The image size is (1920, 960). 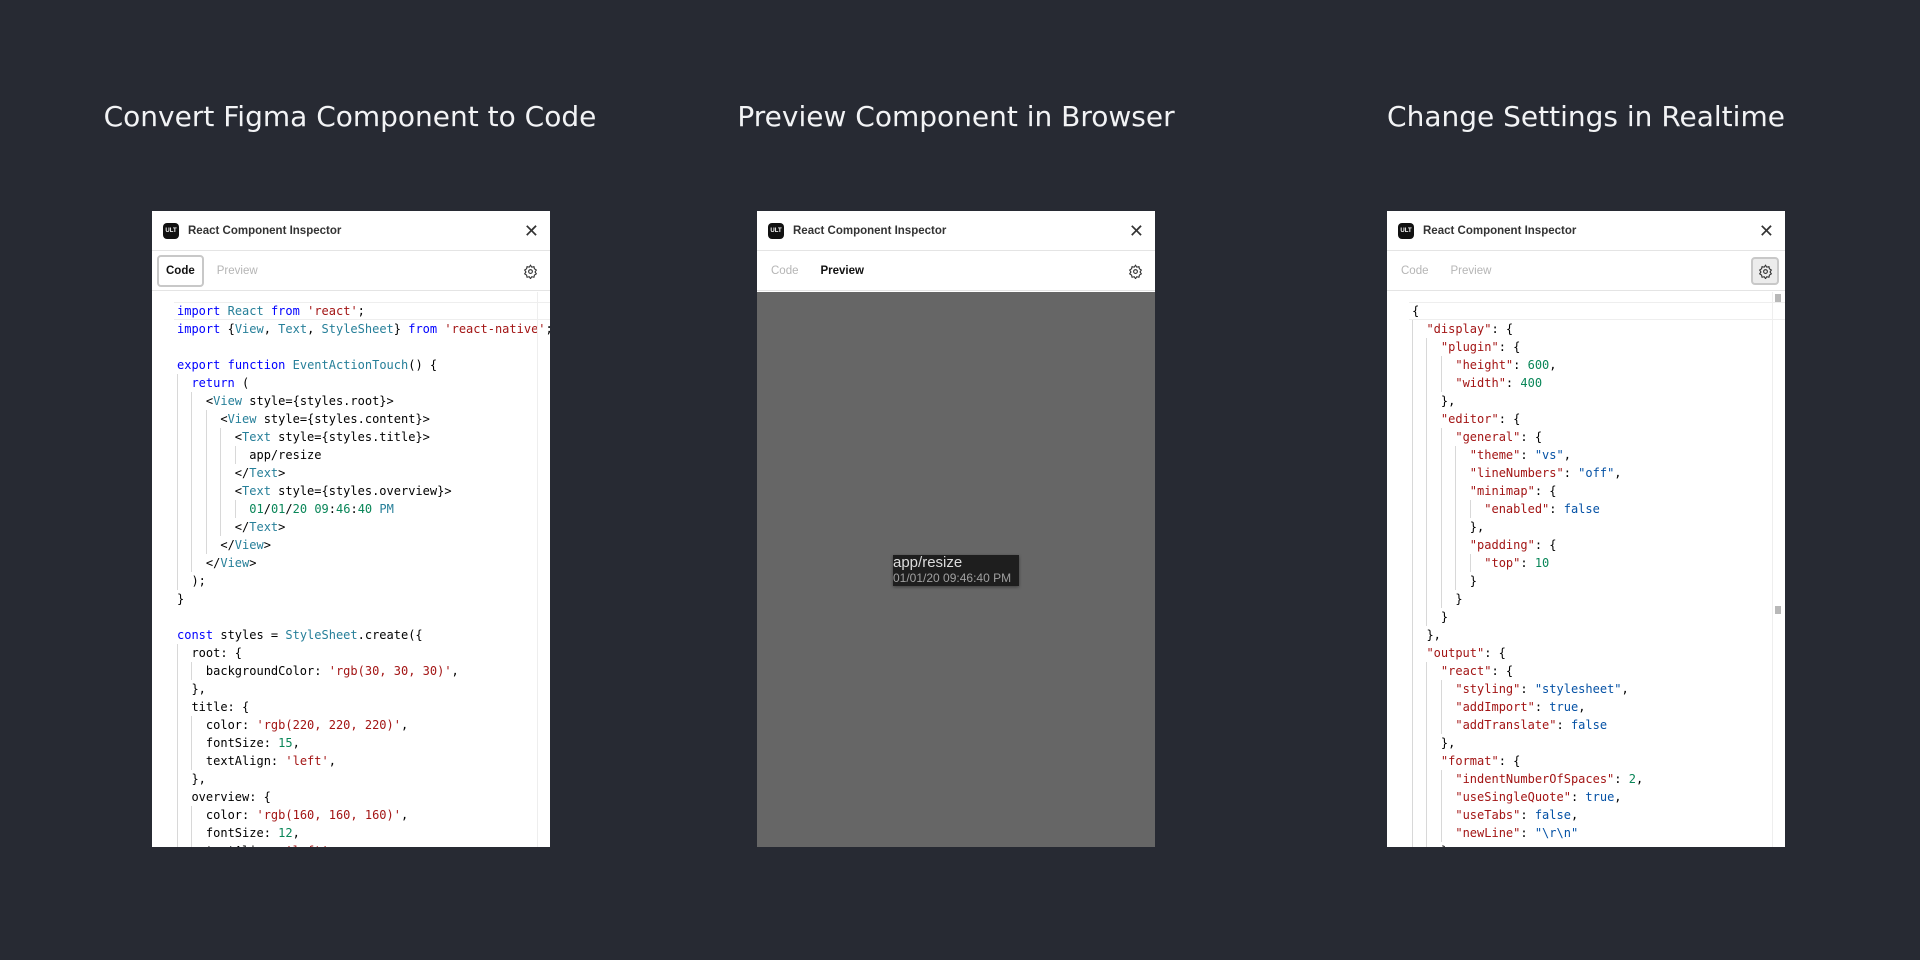 I want to click on code-line: "useTabs": false,, so click(x=1598, y=815).